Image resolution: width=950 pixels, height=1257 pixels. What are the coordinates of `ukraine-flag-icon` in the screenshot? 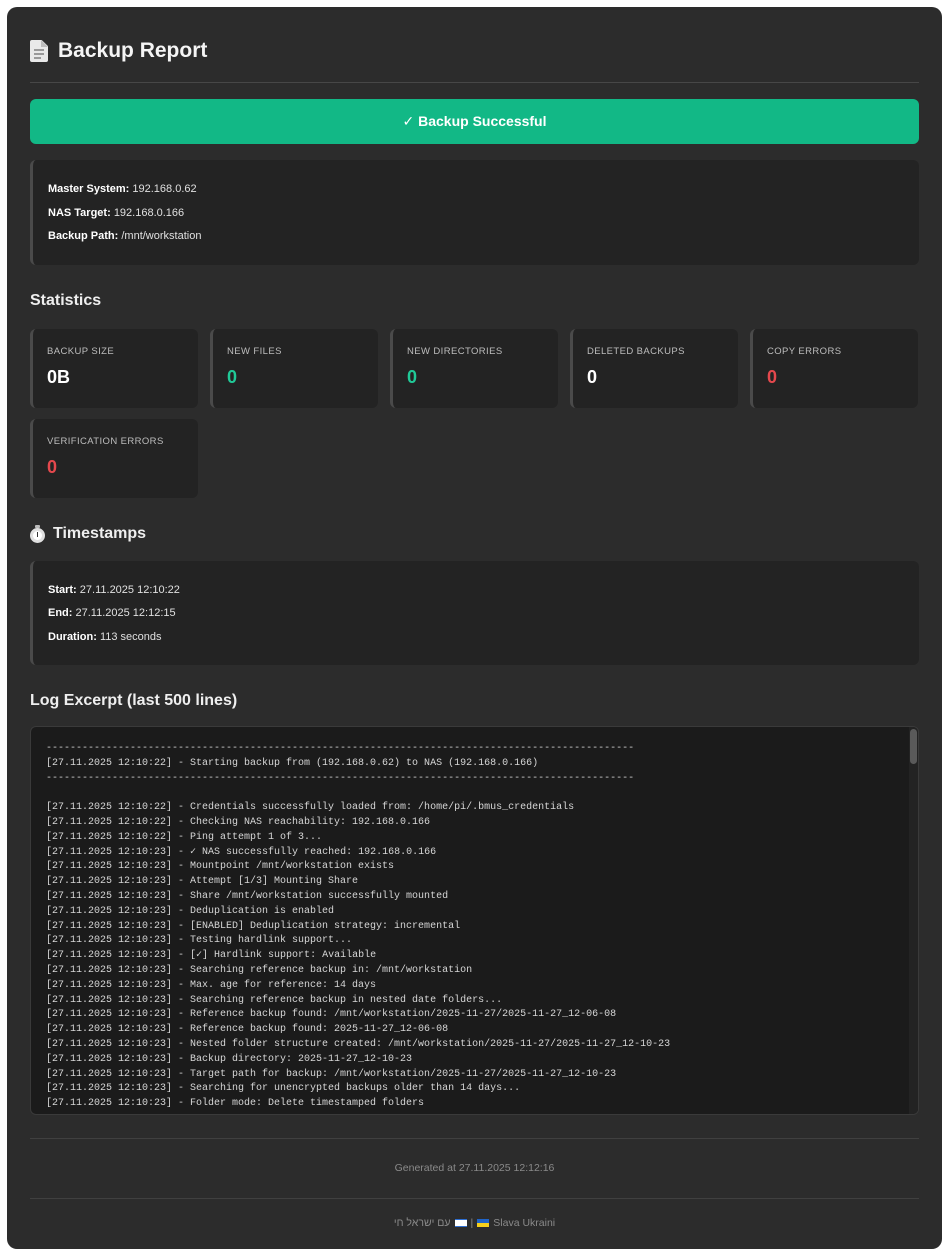 It's located at (483, 1223).